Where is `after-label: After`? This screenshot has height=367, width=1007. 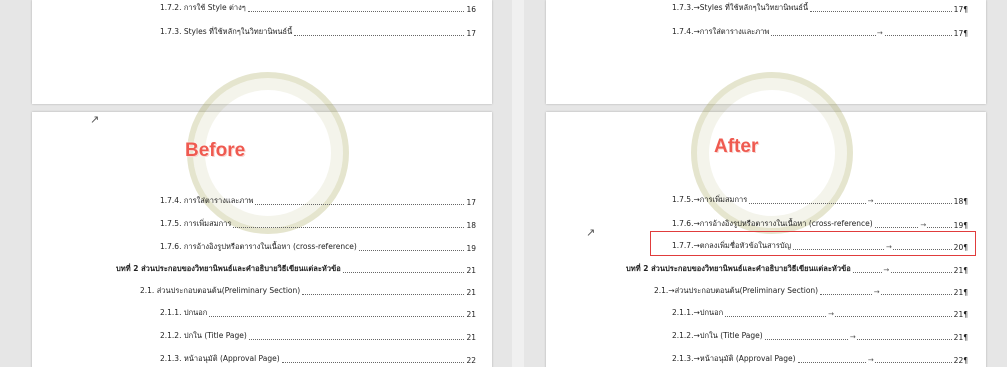 after-label: After is located at coordinates (736, 146).